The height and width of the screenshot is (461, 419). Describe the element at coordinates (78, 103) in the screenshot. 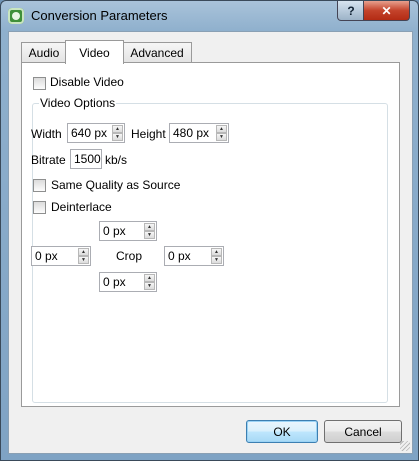

I see `video-options-title: Video Options` at that location.